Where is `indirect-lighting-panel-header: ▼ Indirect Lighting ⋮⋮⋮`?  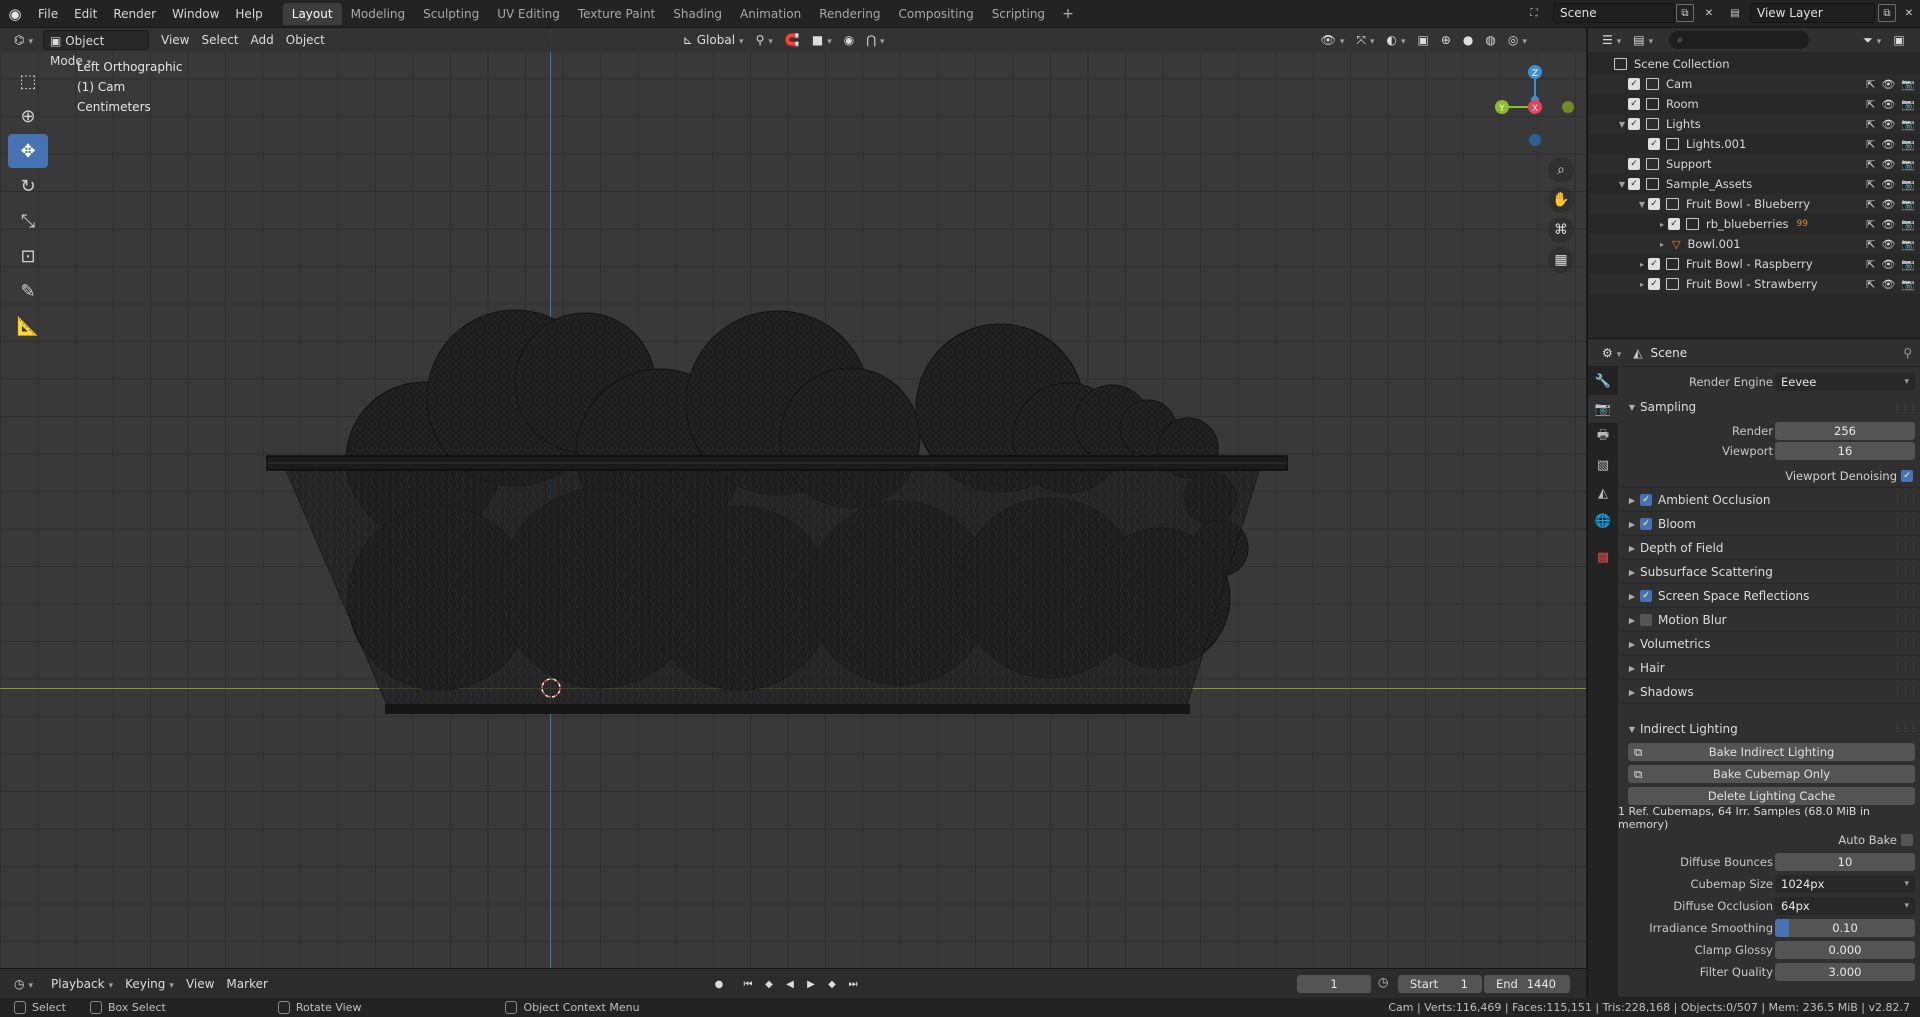
indirect-lighting-panel-header: ▼ Indirect Lighting ⋮⋮⋮ is located at coordinates (1769, 729).